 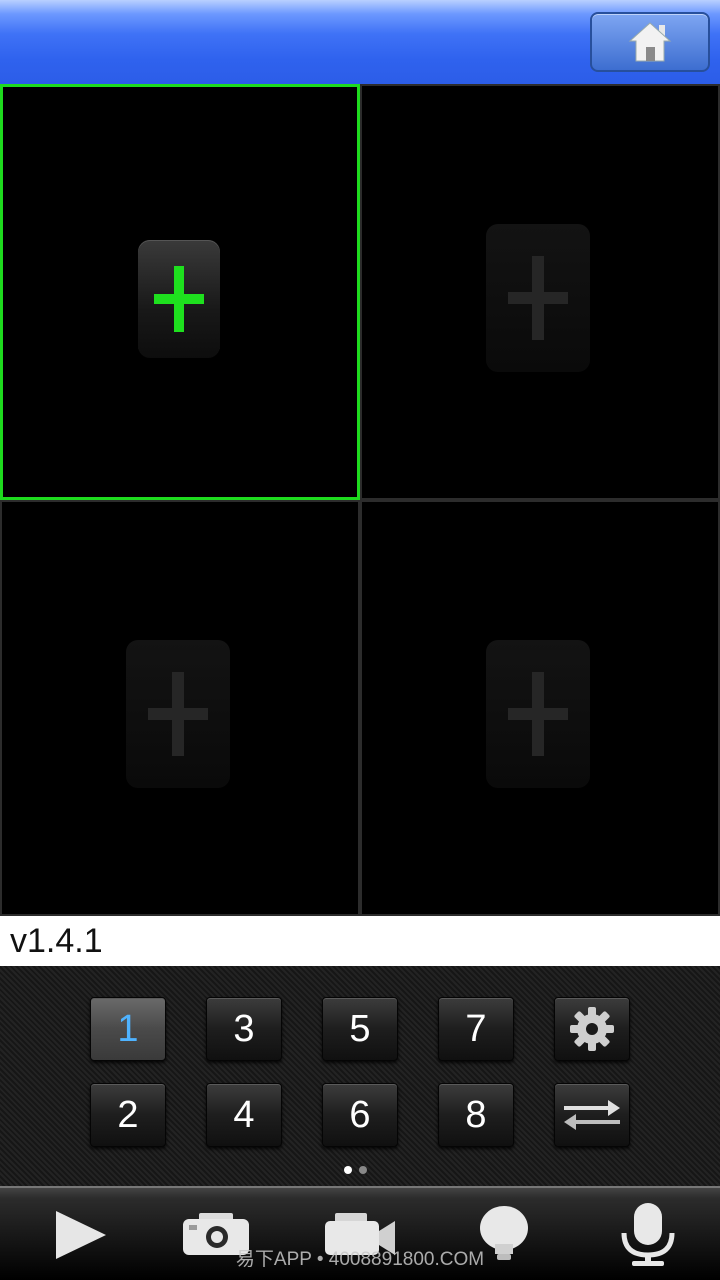 I want to click on switch-arrows-icon, so click(x=592, y=1115).